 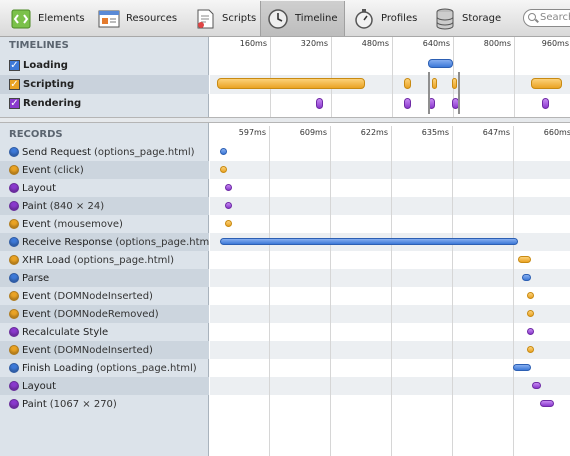 What do you see at coordinates (61, 18) in the screenshot?
I see `tab-elements-label: Elements` at bounding box center [61, 18].